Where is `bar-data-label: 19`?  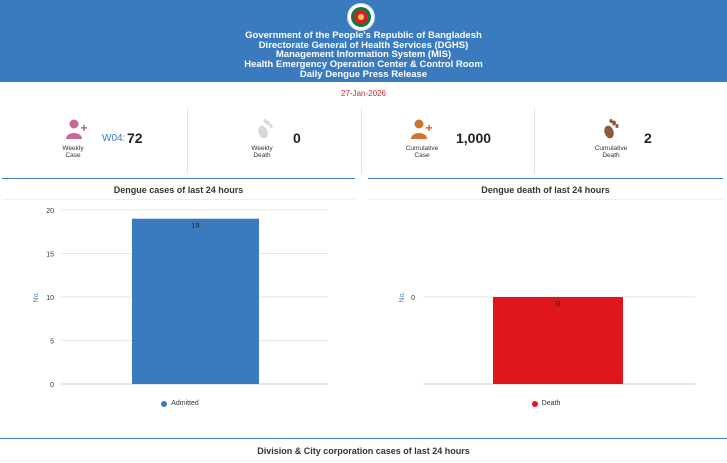
bar-data-label: 19 is located at coordinates (195, 225).